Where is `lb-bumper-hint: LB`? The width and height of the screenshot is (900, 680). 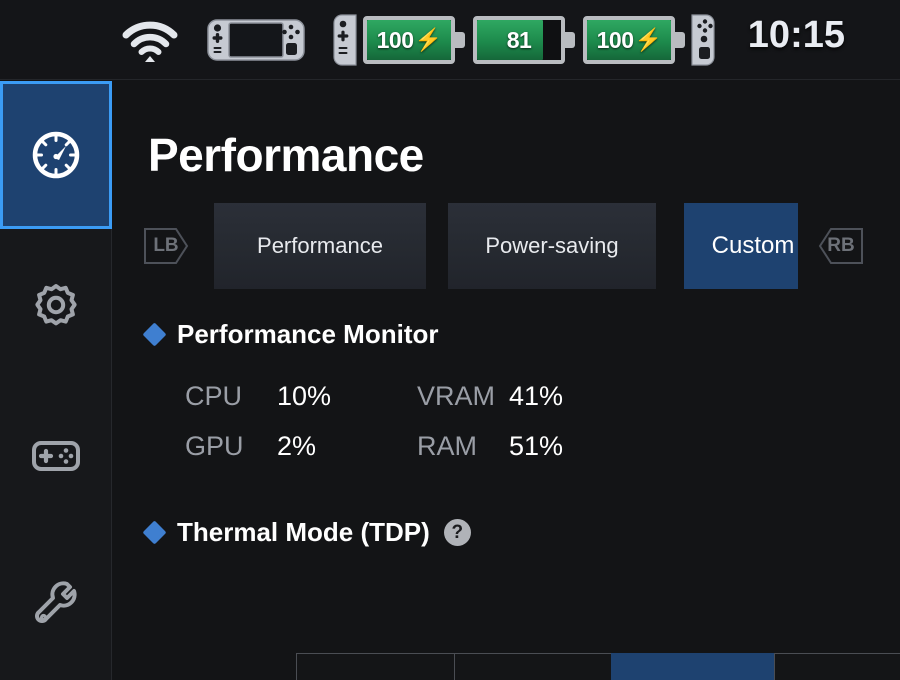
lb-bumper-hint: LB is located at coordinates (166, 246).